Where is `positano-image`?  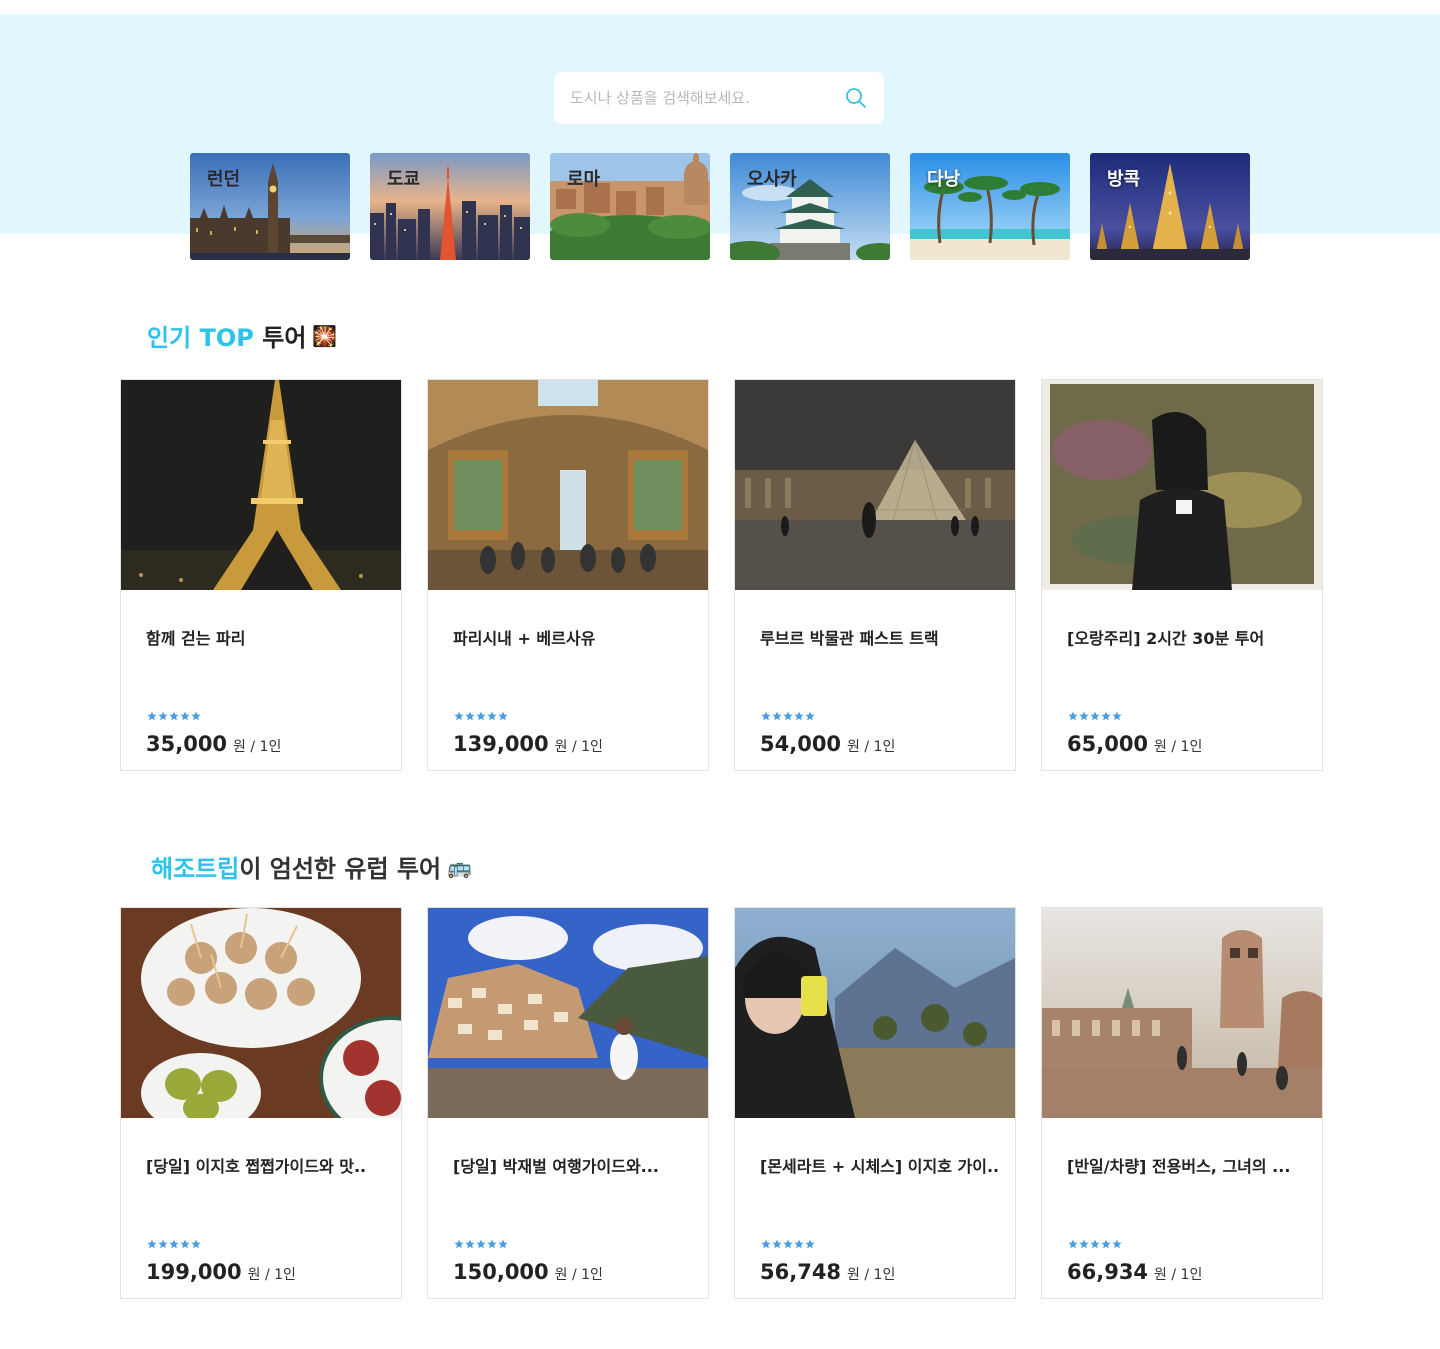
positano-image is located at coordinates (568, 1013).